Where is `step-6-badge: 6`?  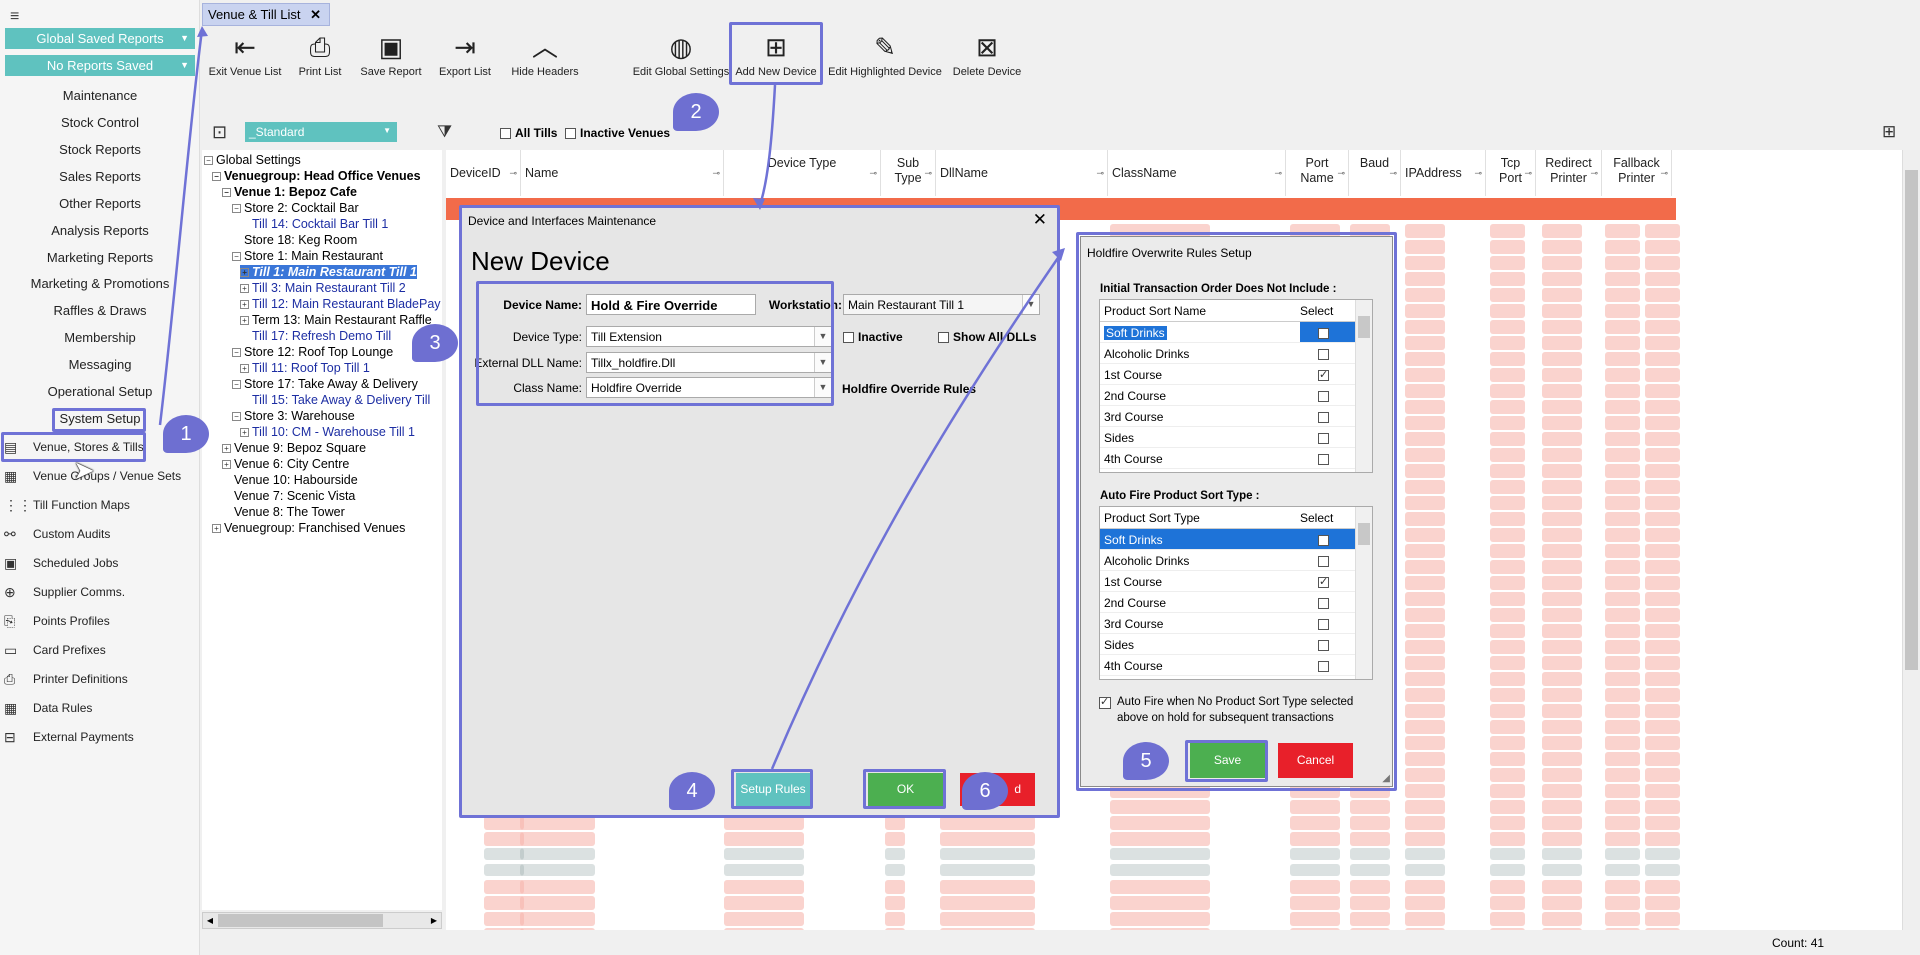 step-6-badge: 6 is located at coordinates (985, 791).